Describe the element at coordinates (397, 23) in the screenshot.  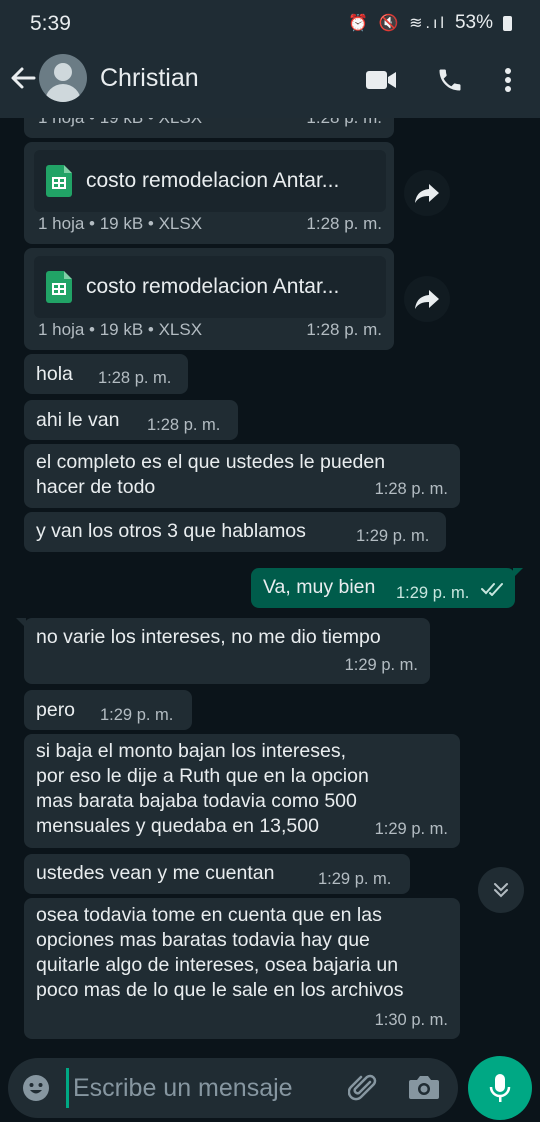
I see `alarm-mute-wifi-signal-icons: ⏰ 🔇 ≋.ıl` at that location.